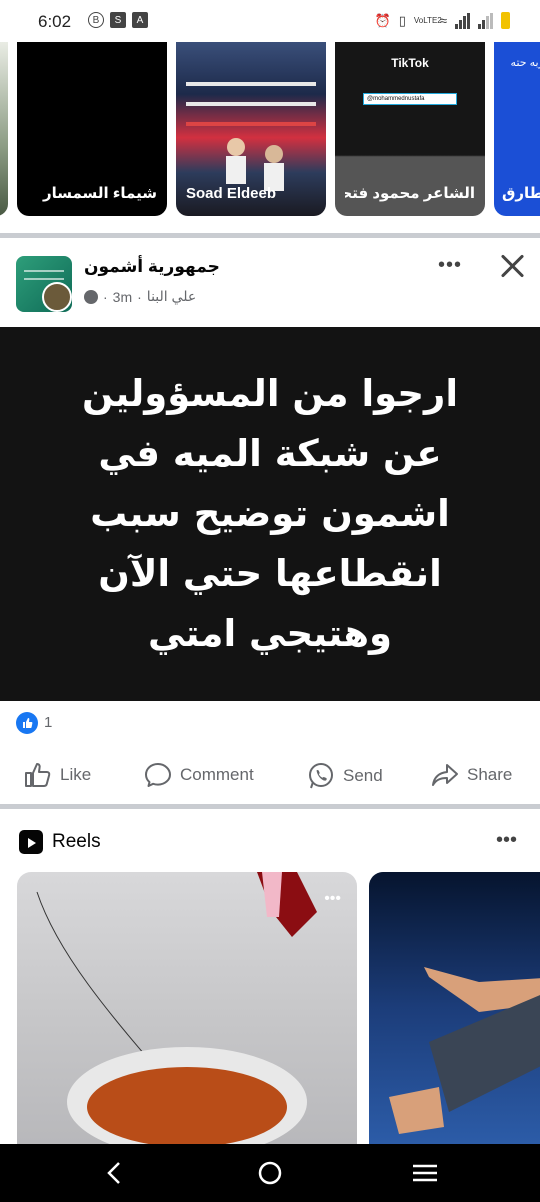 This screenshot has width=540, height=1202. What do you see at coordinates (332, 899) in the screenshot?
I see `reel-more-icon: •••` at bounding box center [332, 899].